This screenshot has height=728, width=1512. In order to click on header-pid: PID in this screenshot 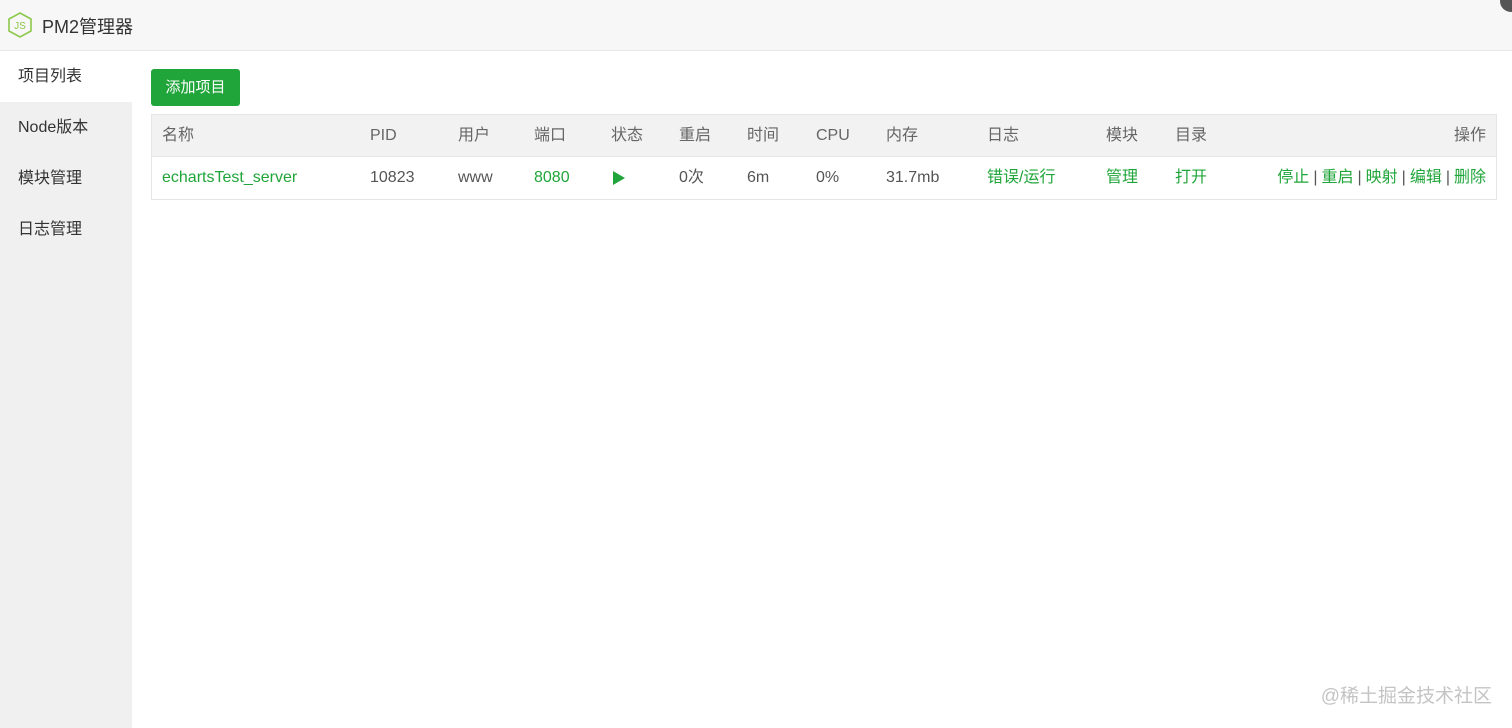, I will do `click(383, 135)`.